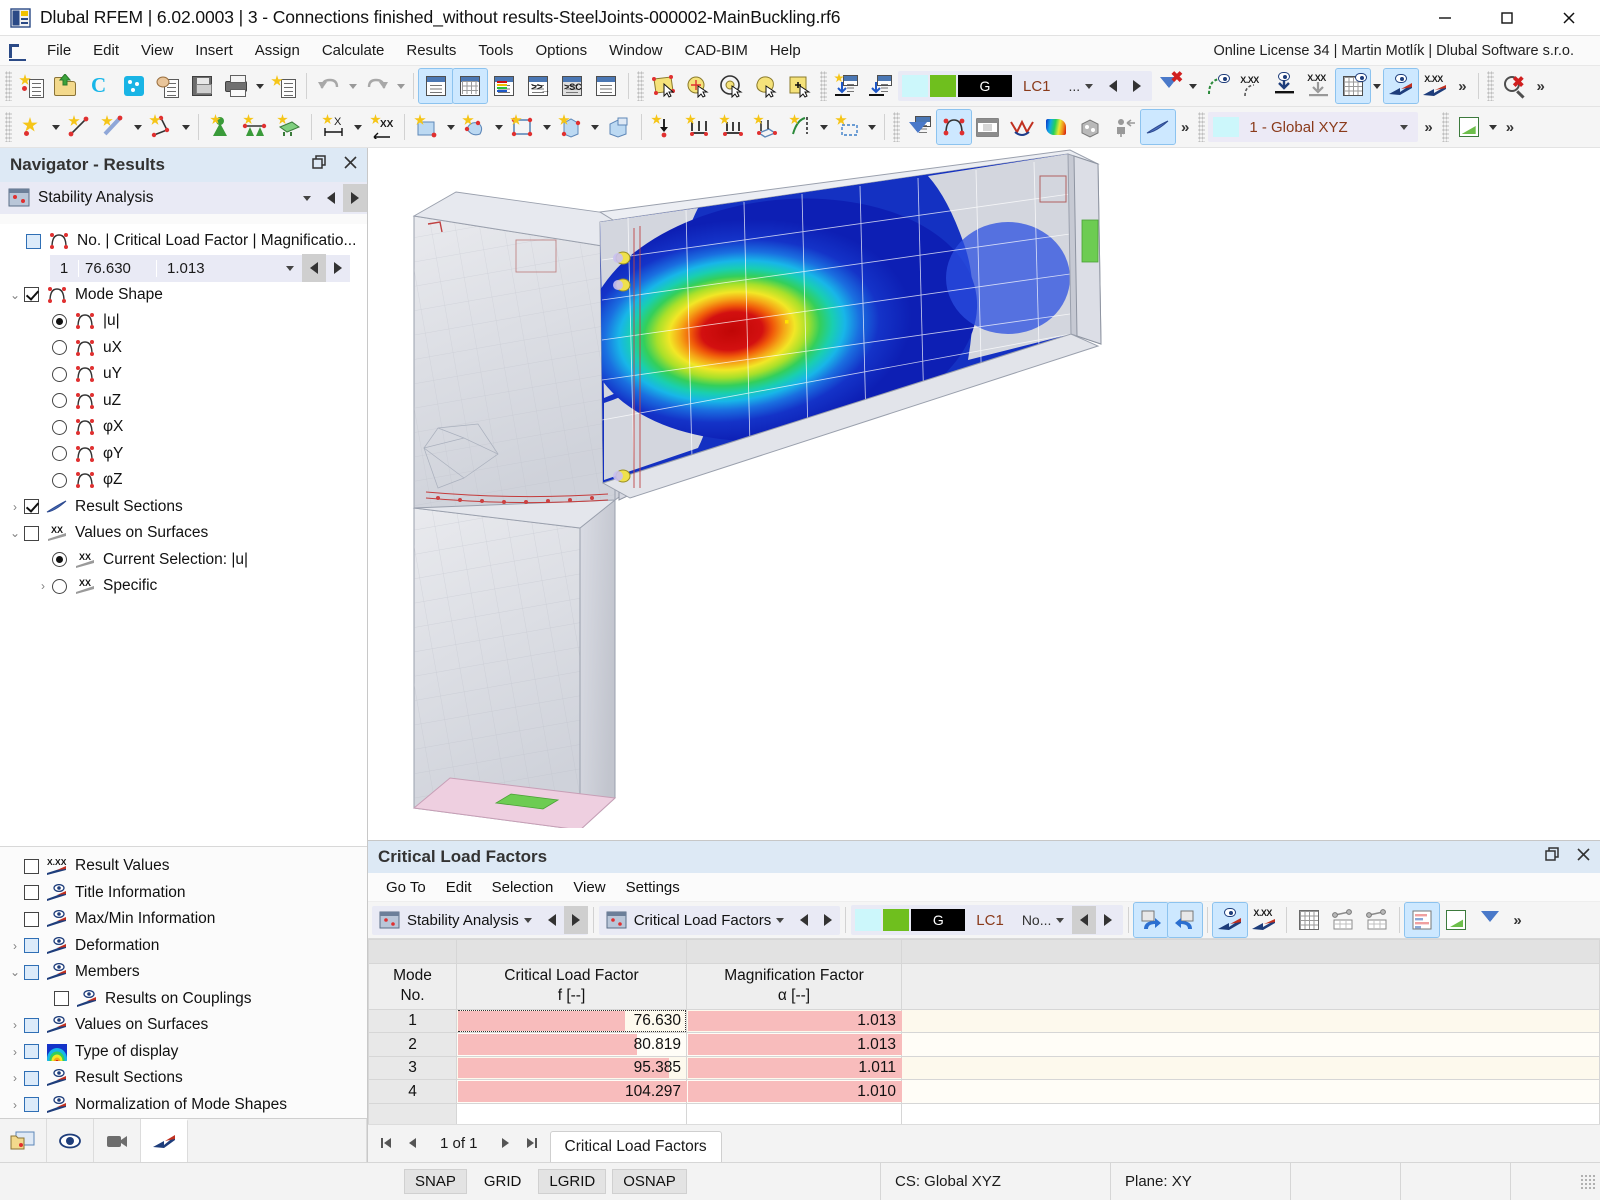  Describe the element at coordinates (1435, 86) in the screenshot. I see `diagram-values-icon: X.XX` at that location.